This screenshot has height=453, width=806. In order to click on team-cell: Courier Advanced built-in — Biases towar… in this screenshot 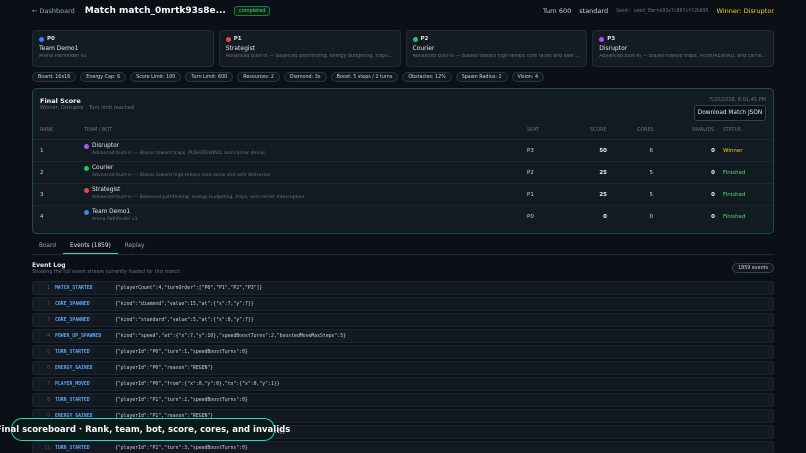, I will do `click(178, 171)`.